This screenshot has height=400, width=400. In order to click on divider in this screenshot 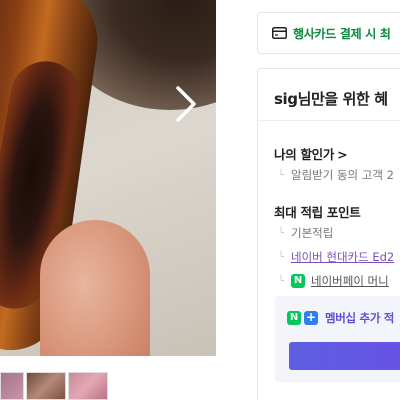, I will do `click(329, 120)`.